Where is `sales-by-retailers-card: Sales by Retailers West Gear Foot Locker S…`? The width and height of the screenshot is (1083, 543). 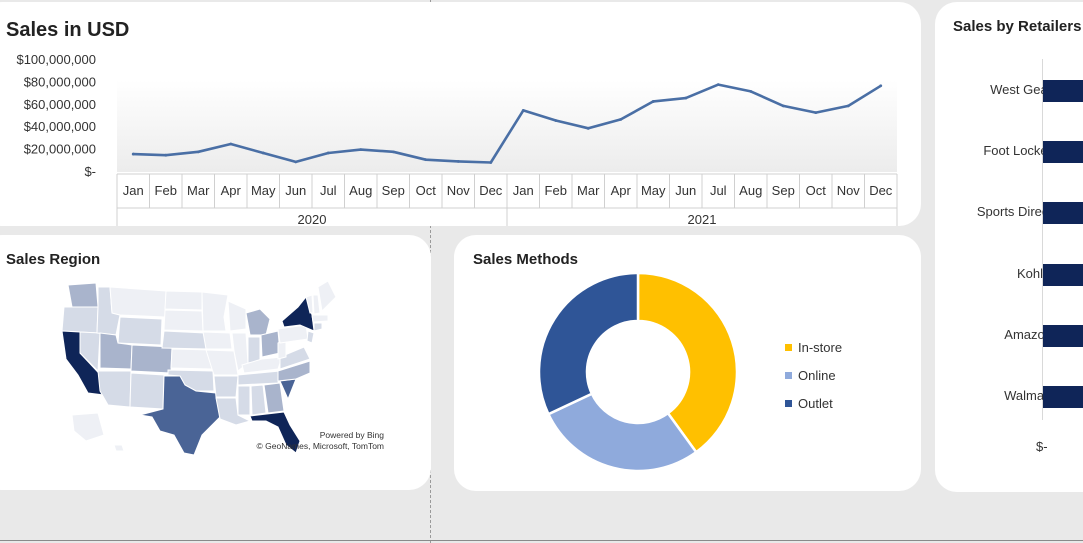 sales-by-retailers-card: Sales by Retailers West Gear Foot Locker S… is located at coordinates (1009, 247).